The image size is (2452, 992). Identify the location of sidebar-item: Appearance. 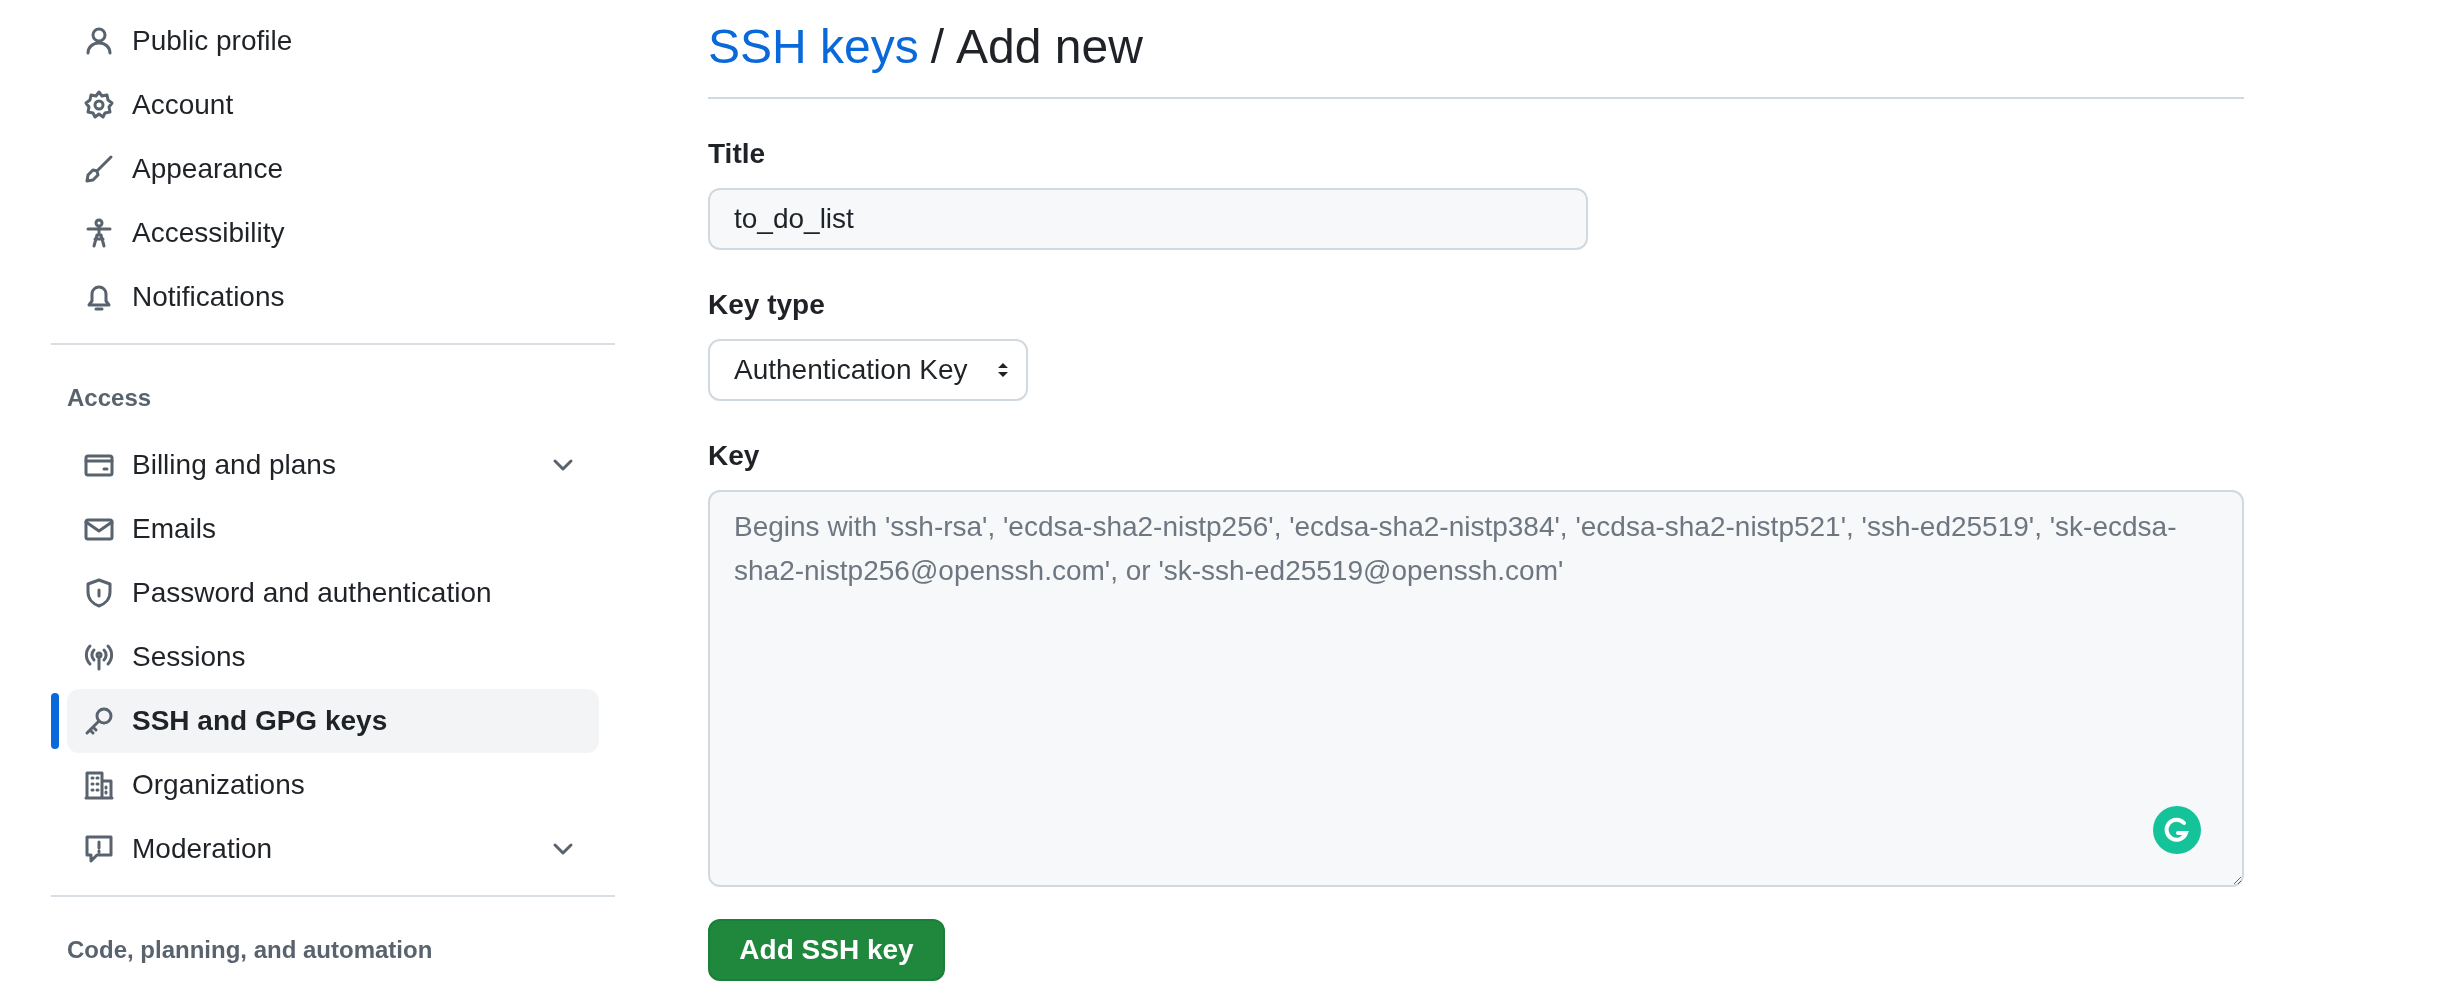
(333, 169).